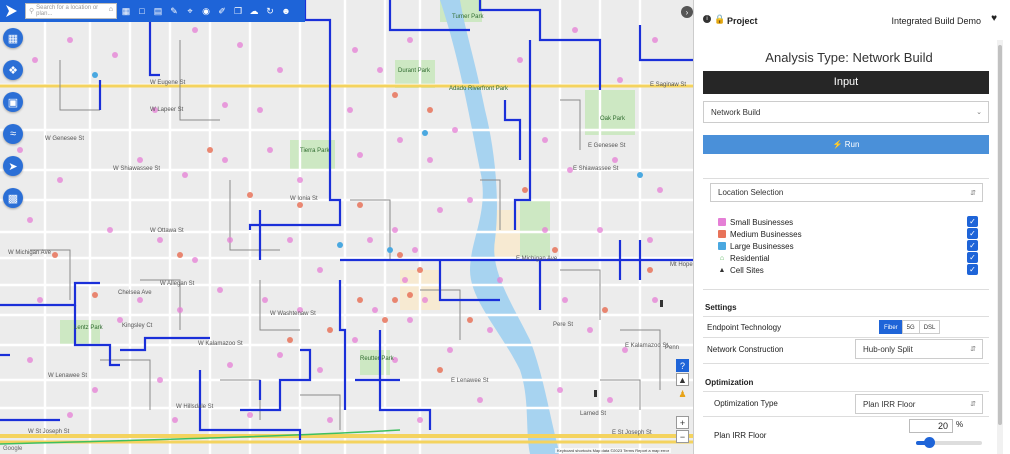  Describe the element at coordinates (681, 265) in the screenshot. I see `street-label: Mt Hope` at that location.